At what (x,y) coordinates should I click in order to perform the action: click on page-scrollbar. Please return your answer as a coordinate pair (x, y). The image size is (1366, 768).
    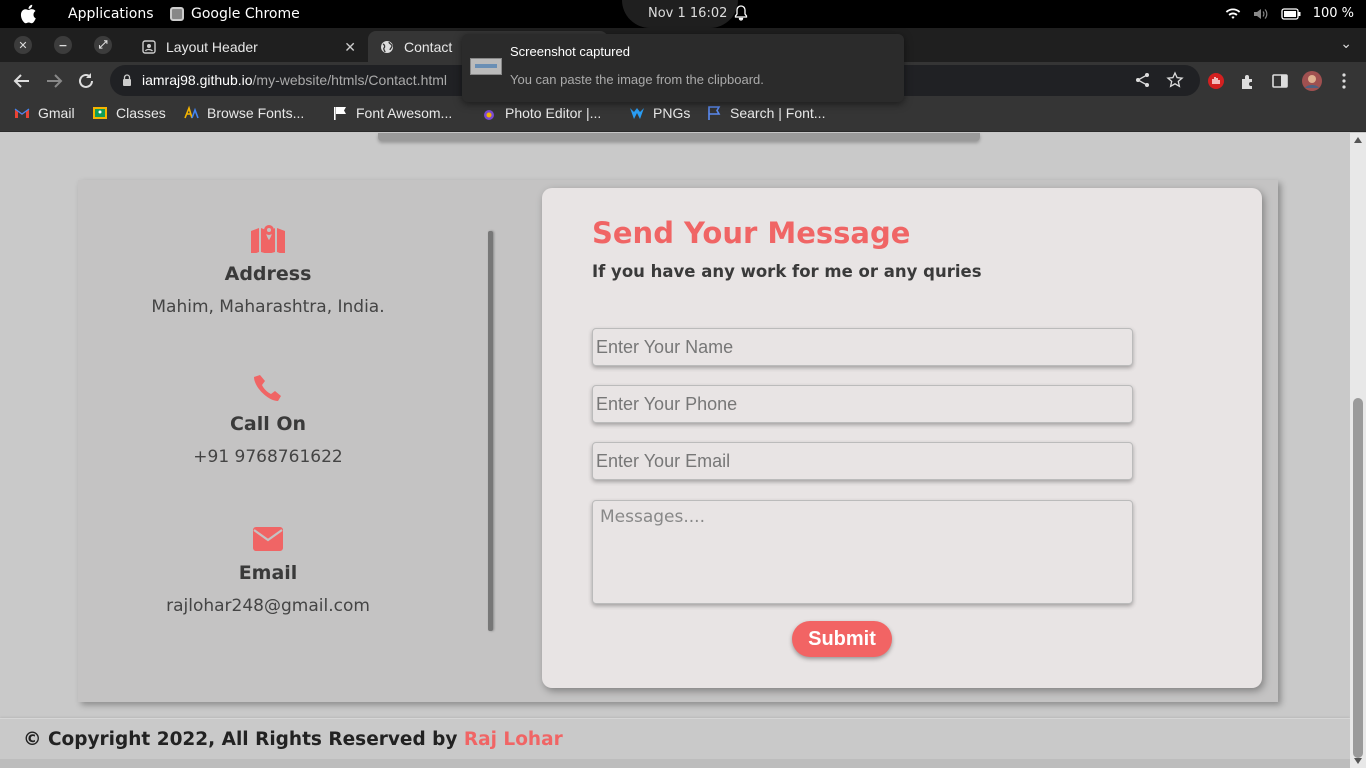
    Looking at the image, I should click on (1358, 450).